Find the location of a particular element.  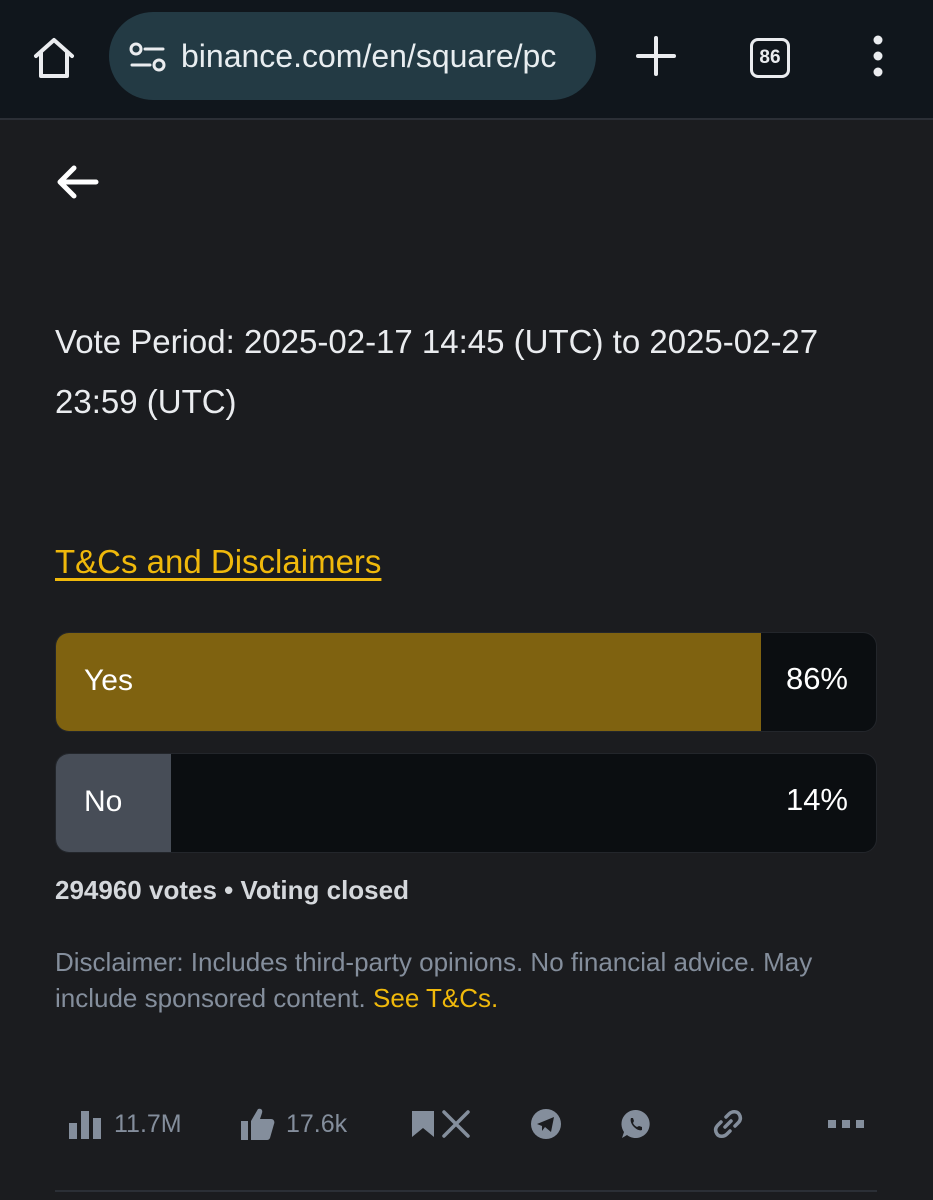

site-settings-icon is located at coordinates (148, 57).